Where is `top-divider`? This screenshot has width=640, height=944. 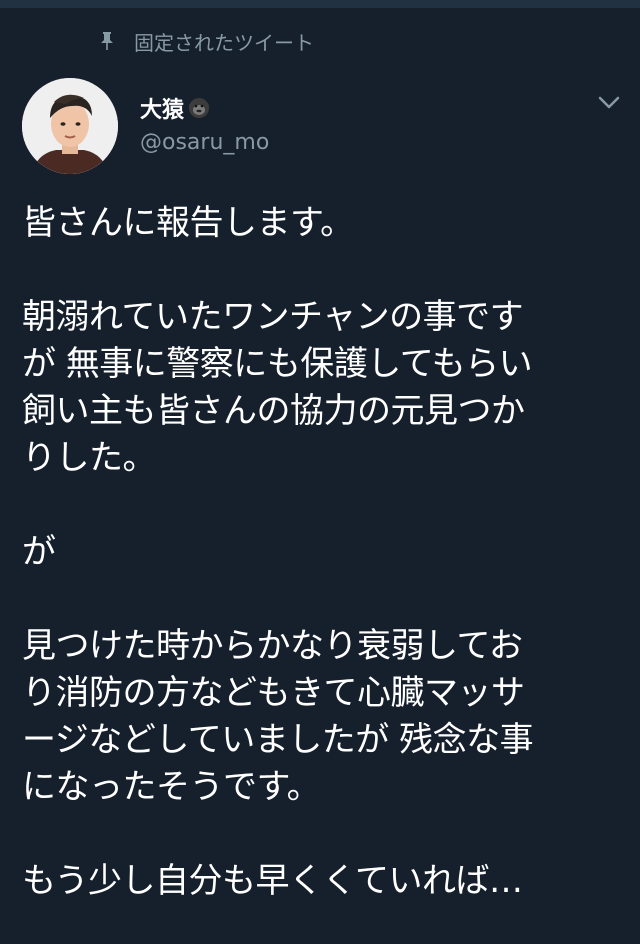 top-divider is located at coordinates (320, 4).